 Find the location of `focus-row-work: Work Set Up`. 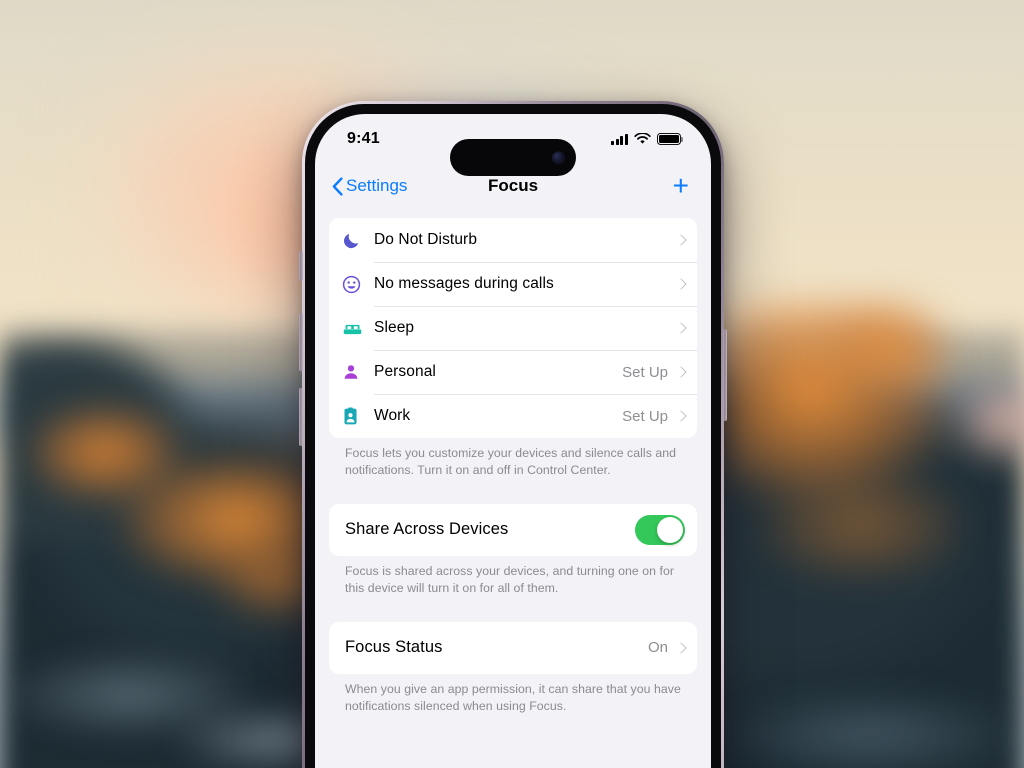

focus-row-work: Work Set Up is located at coordinates (513, 416).